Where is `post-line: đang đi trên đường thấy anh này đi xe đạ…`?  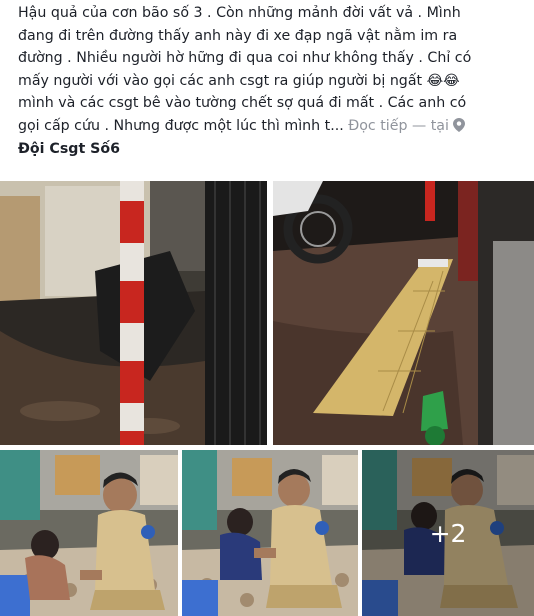
post-line: đang đi trên đường thấy anh này đi xe đạ… is located at coordinates (238, 35).